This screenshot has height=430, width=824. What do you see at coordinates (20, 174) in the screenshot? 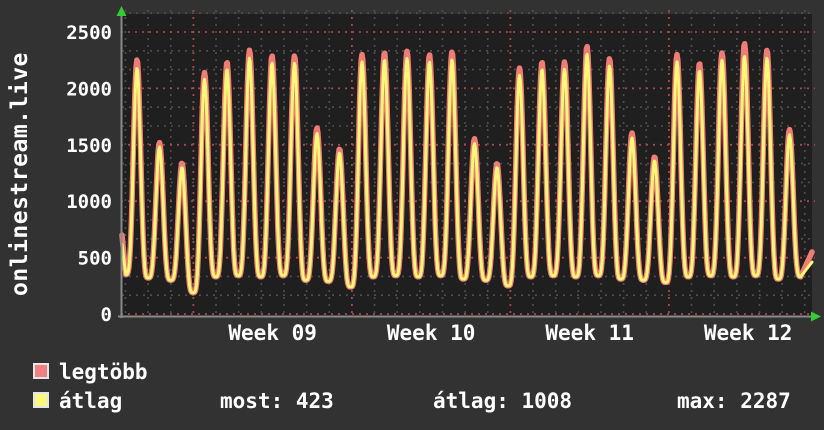
I see `vertical-axis-title: onlinestream.live` at bounding box center [20, 174].